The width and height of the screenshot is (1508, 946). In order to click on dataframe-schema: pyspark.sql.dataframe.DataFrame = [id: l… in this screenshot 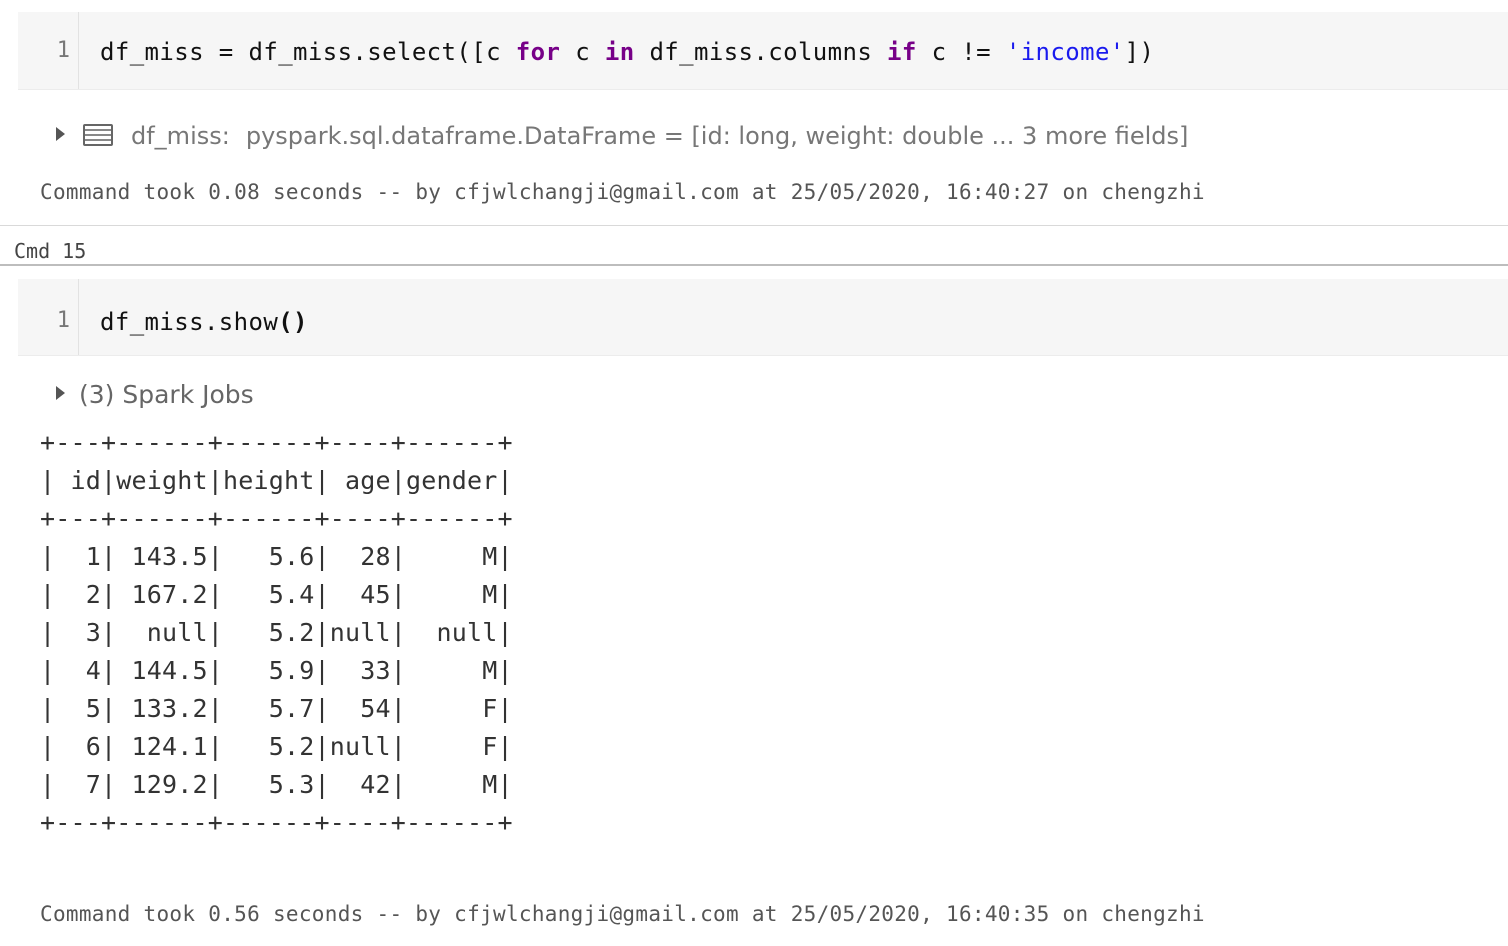, I will do `click(717, 136)`.